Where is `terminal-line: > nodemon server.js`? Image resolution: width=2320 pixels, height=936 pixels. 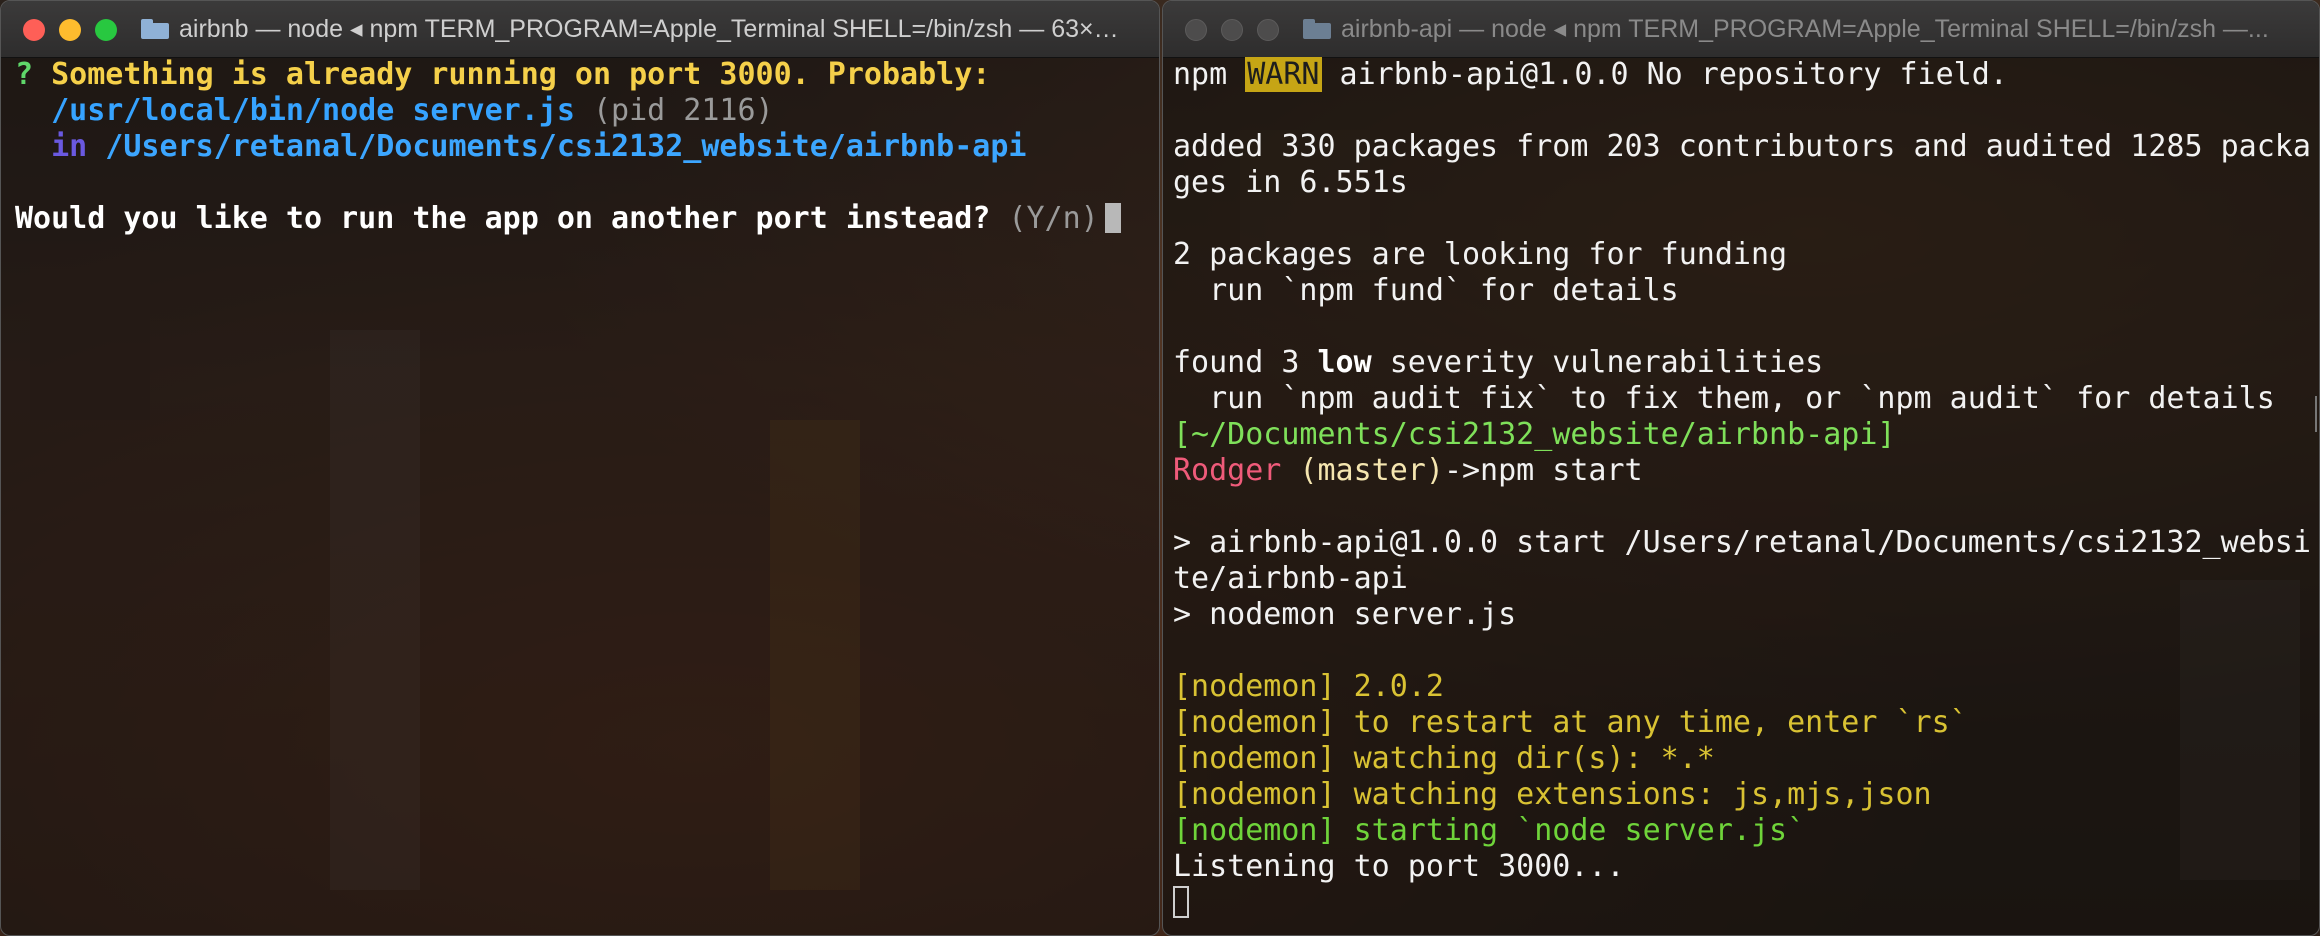 terminal-line: > nodemon server.js is located at coordinates (1345, 614).